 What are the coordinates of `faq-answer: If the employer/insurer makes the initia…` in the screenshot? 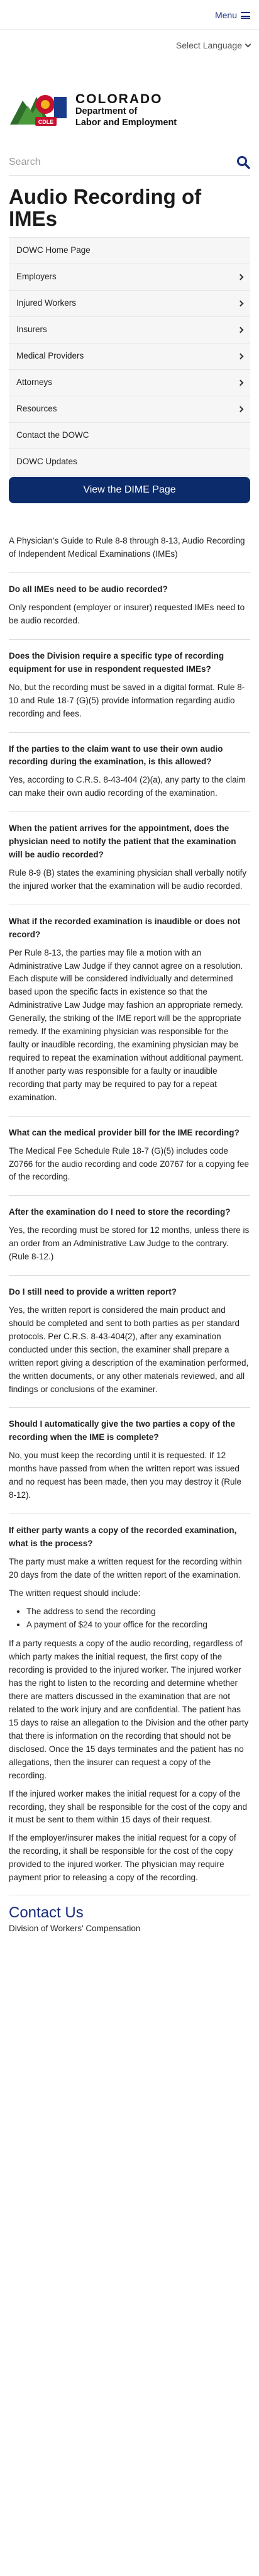 It's located at (123, 1858).